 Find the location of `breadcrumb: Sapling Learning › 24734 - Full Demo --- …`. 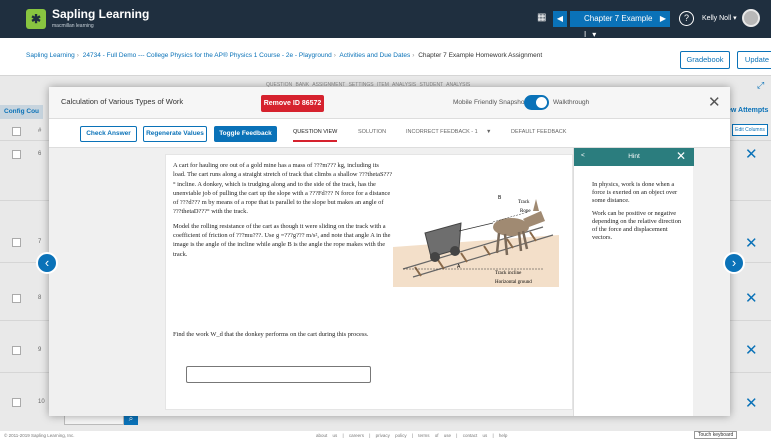

breadcrumb: Sapling Learning › 24734 - Full Demo --- … is located at coordinates (284, 55).